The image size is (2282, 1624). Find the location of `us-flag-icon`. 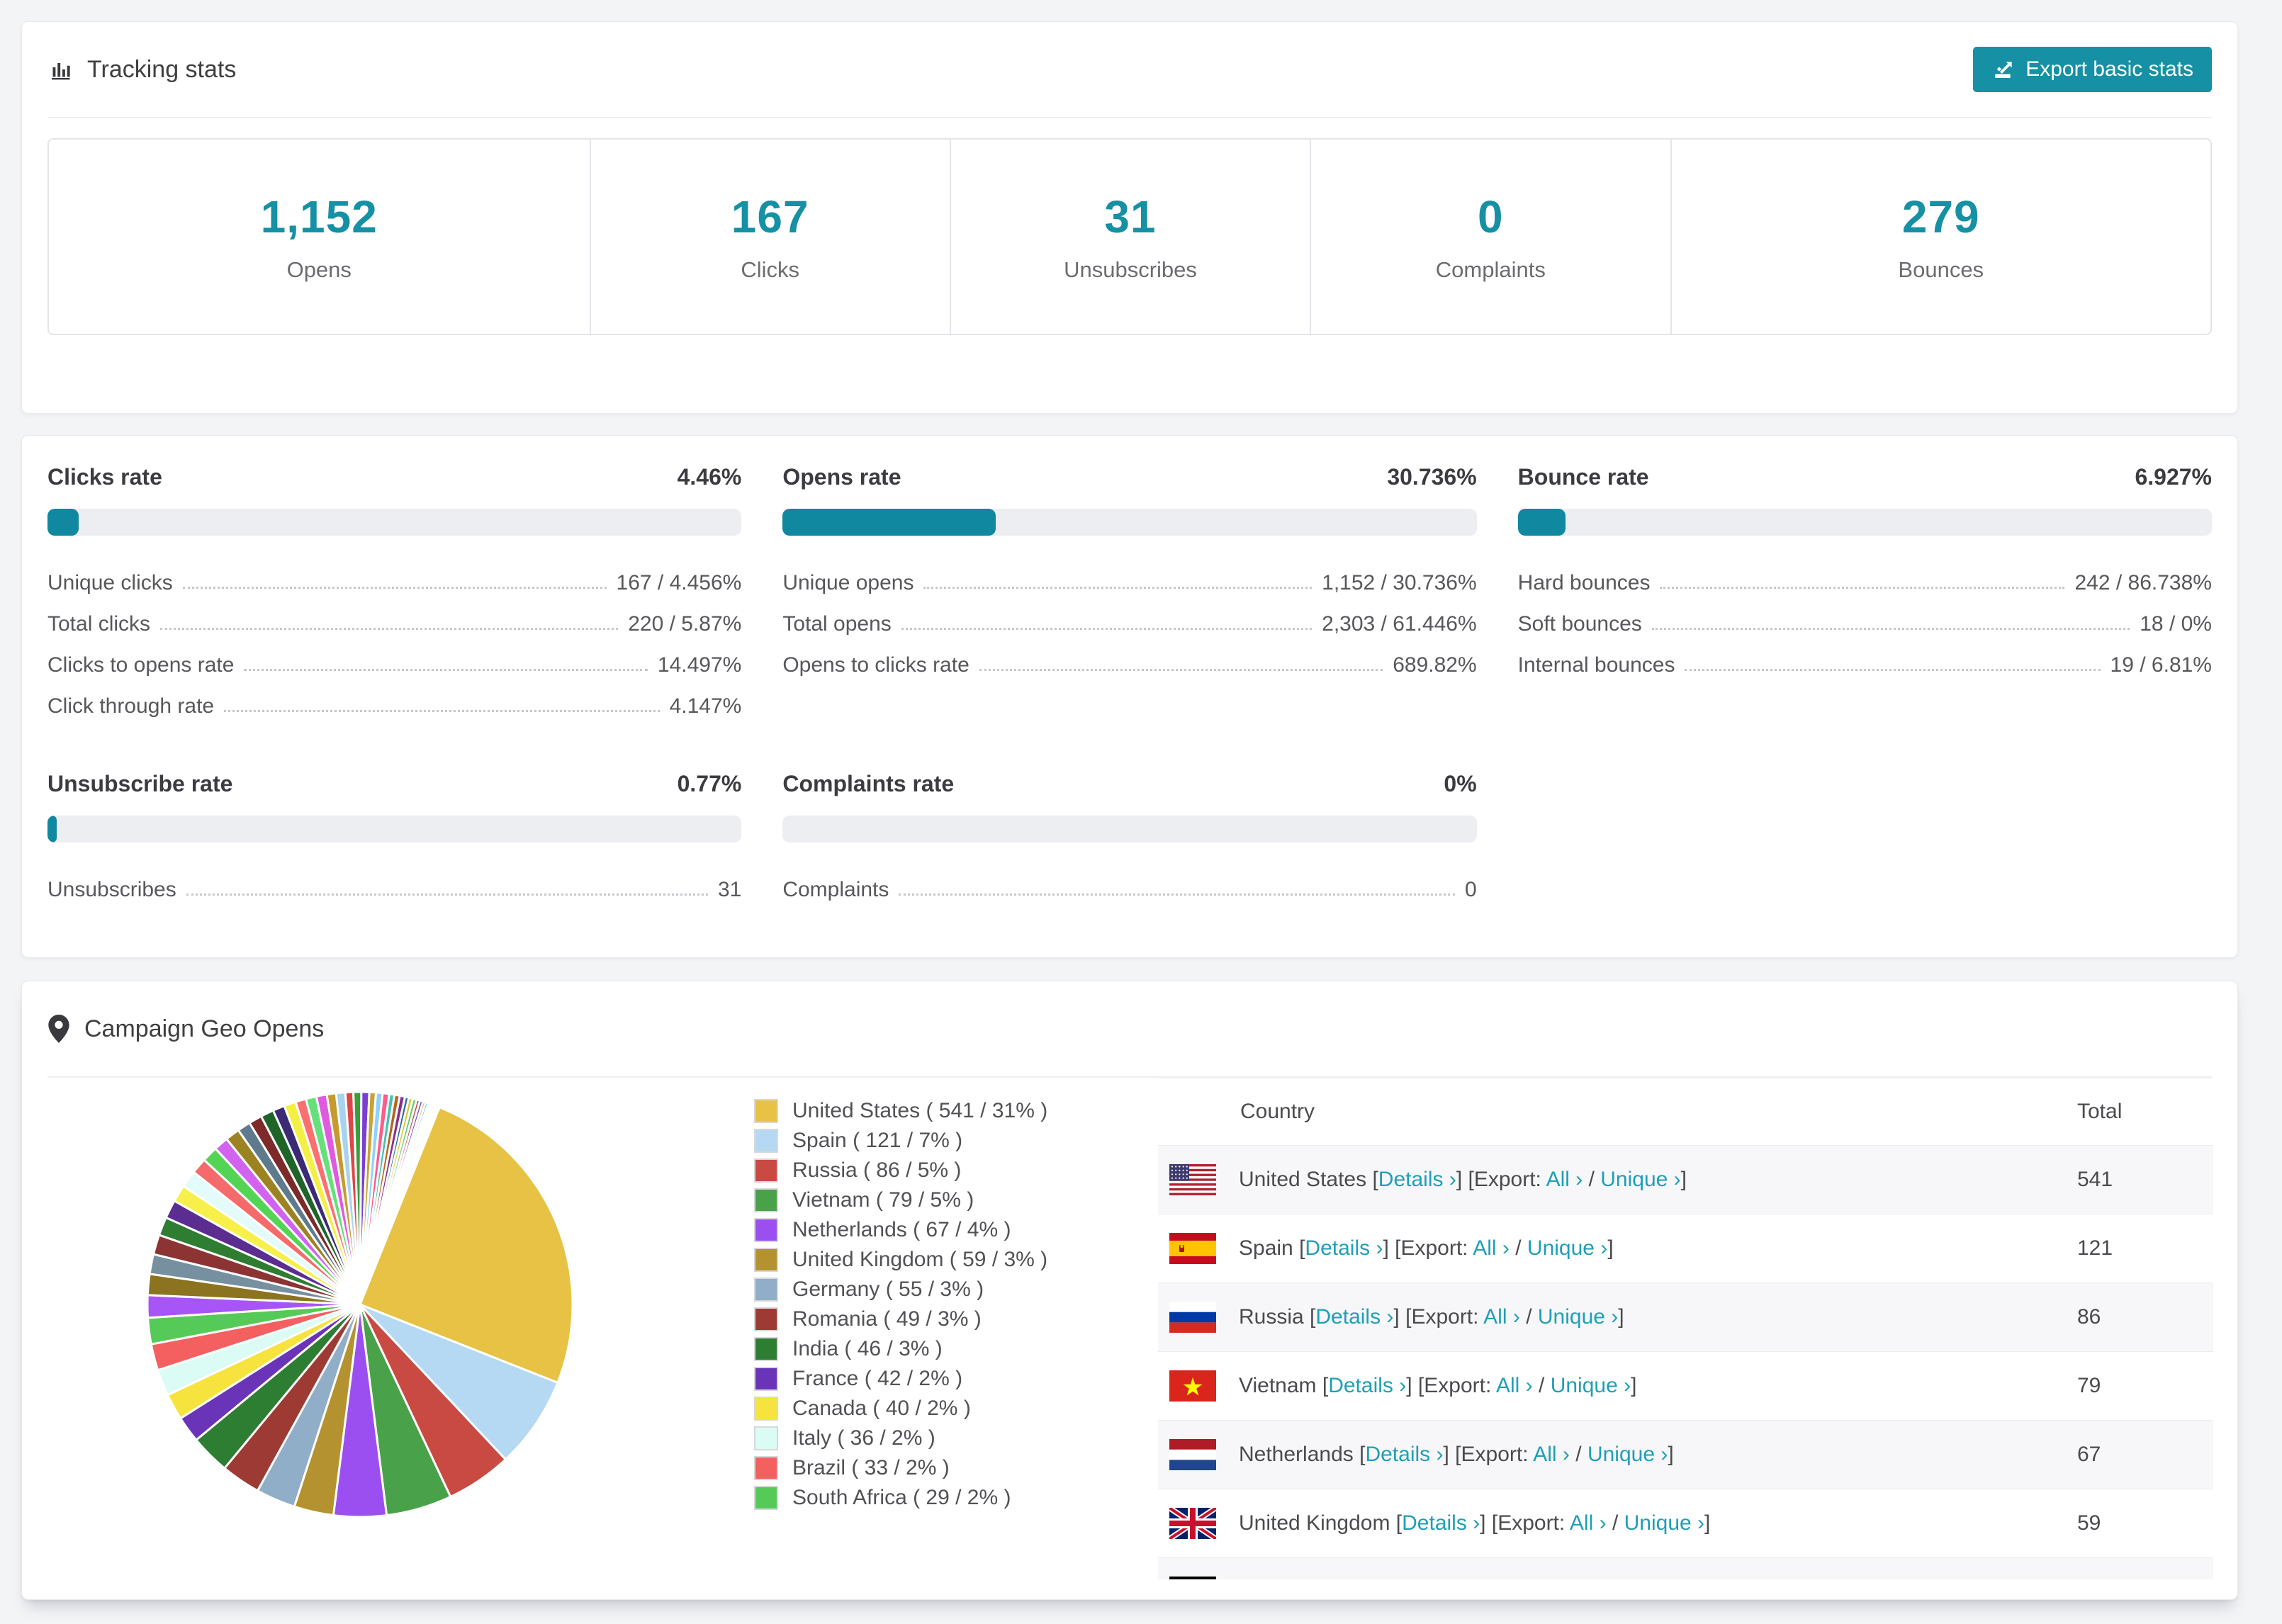

us-flag-icon is located at coordinates (1192, 1179).